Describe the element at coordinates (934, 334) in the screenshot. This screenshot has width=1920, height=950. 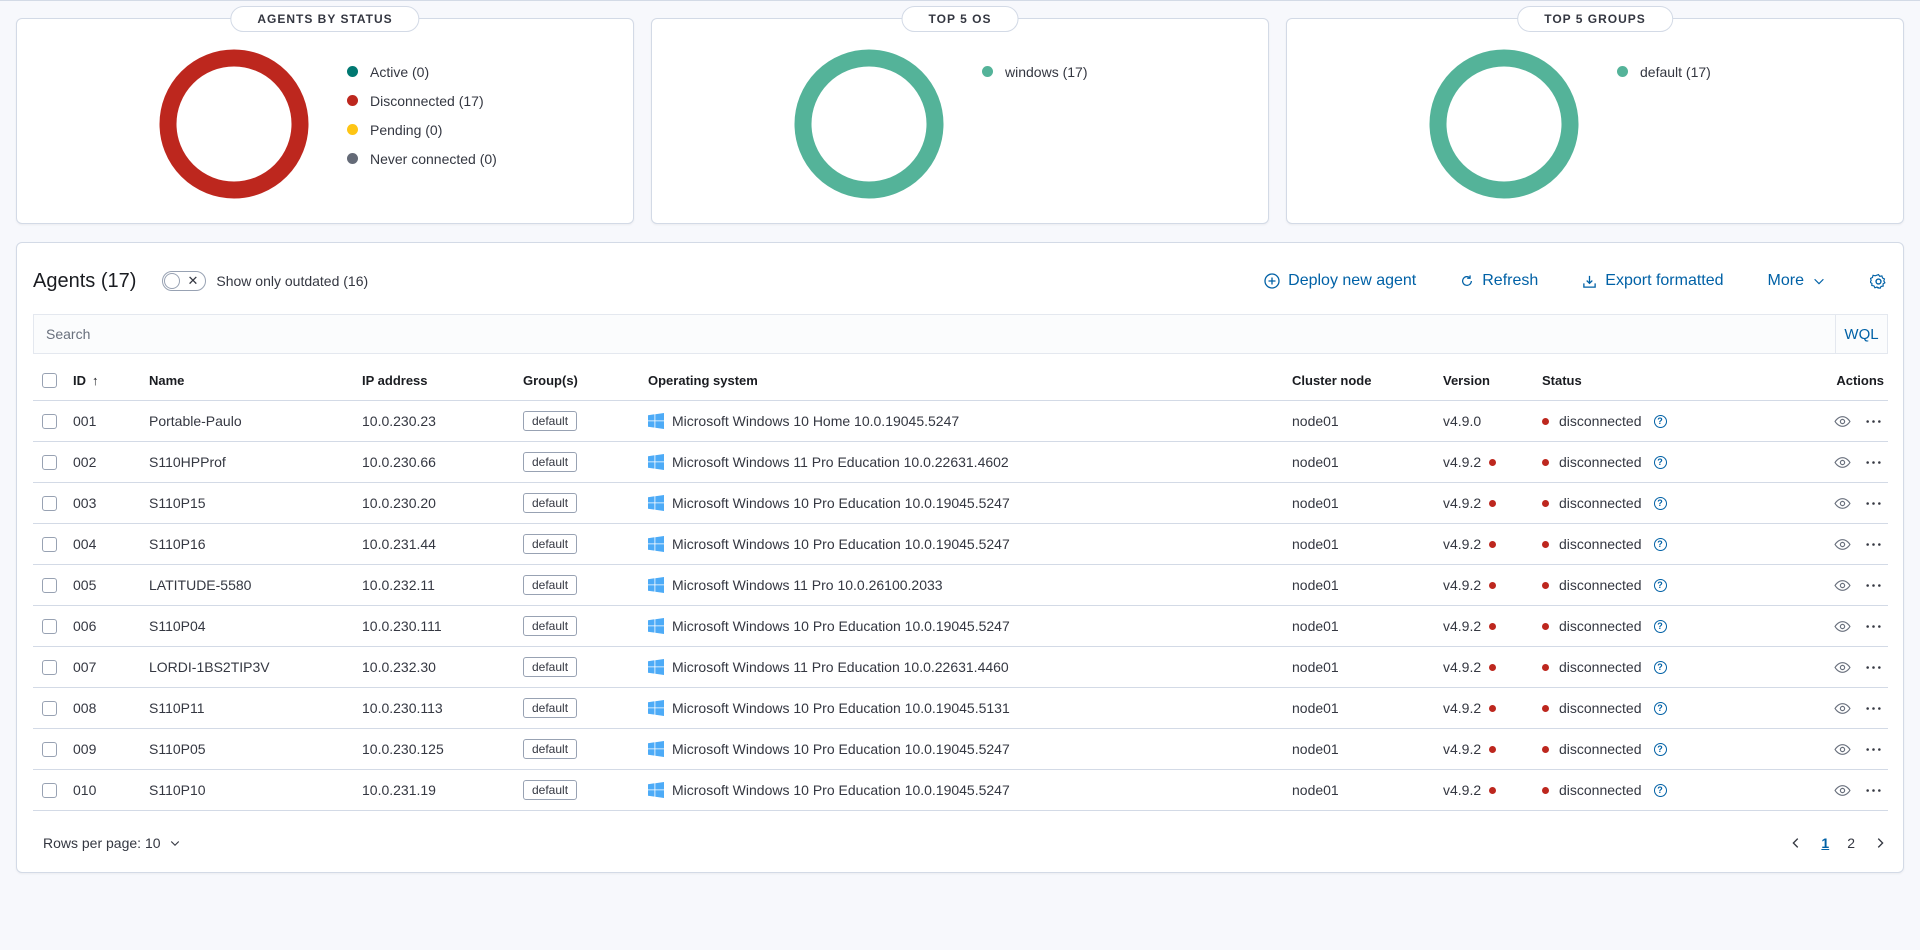
I see `search-input` at that location.